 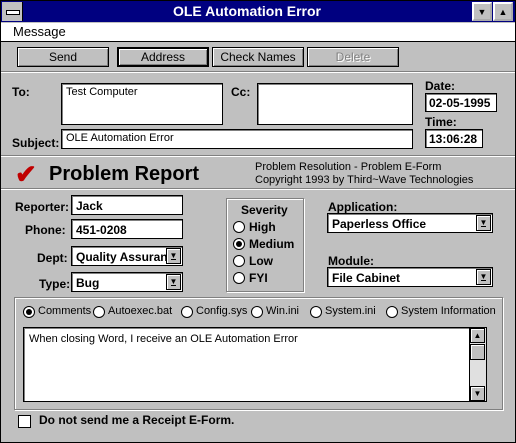 I want to click on maximize-button: ▲, so click(x=503, y=11).